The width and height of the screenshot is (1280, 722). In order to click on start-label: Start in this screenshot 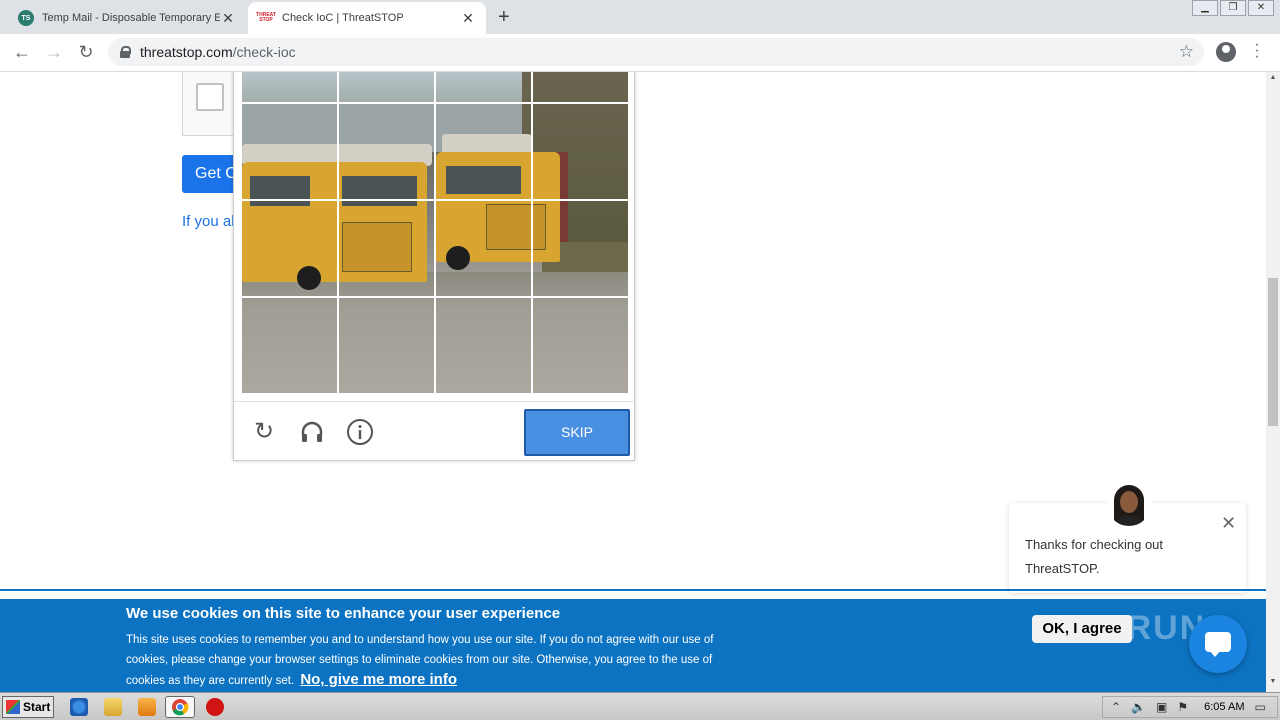, I will do `click(37, 707)`.